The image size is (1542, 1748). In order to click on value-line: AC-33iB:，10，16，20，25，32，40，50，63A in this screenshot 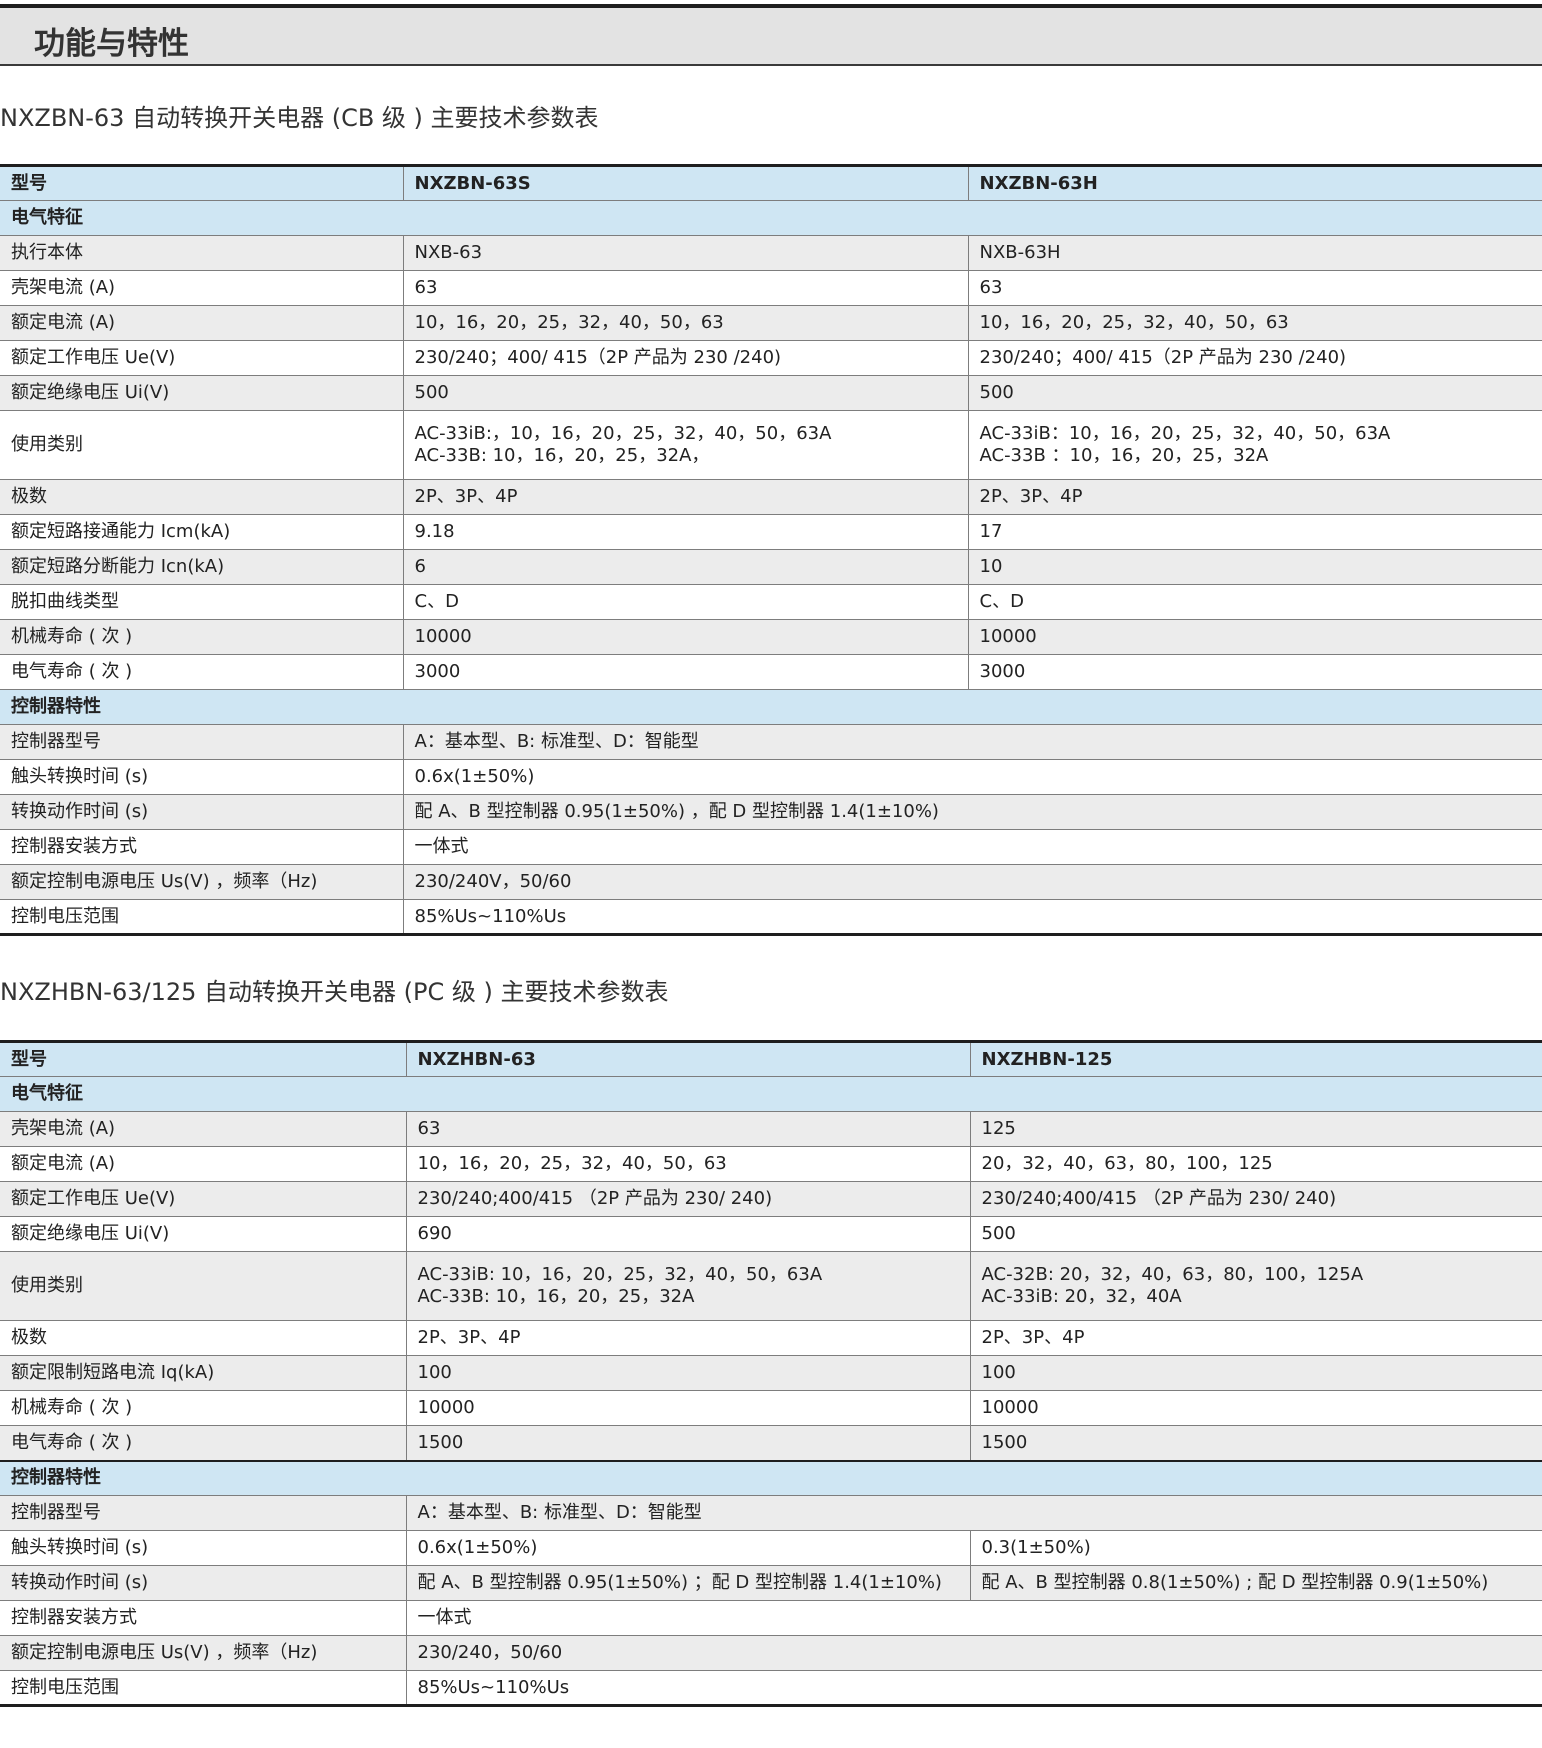, I will do `click(623, 433)`.